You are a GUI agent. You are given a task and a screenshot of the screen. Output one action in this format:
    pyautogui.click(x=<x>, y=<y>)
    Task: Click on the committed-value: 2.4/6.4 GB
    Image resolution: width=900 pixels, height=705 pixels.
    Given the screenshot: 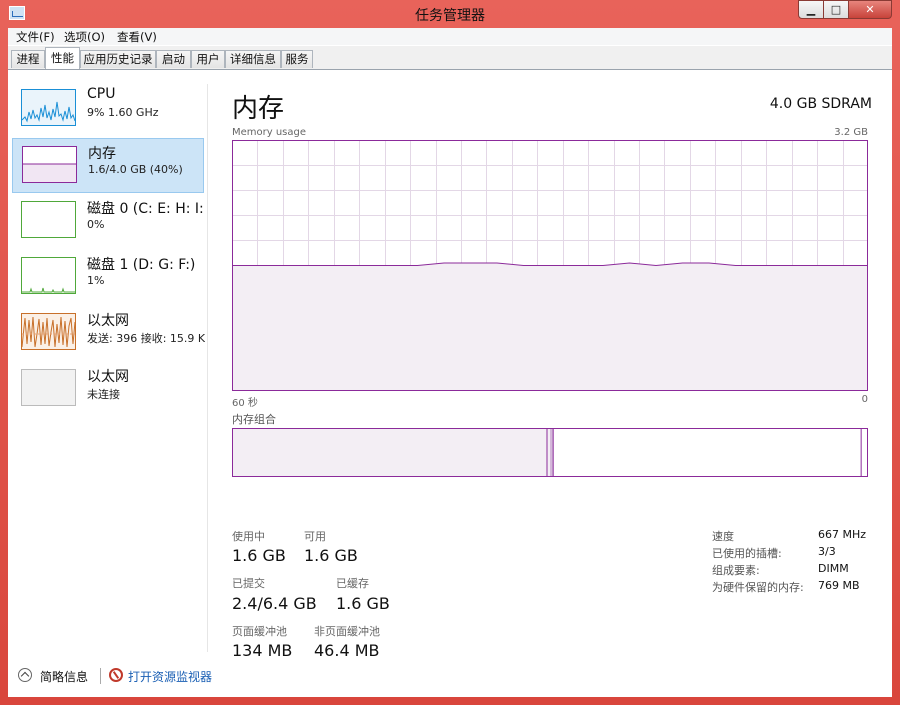 What is the action you would take?
    pyautogui.click(x=274, y=603)
    